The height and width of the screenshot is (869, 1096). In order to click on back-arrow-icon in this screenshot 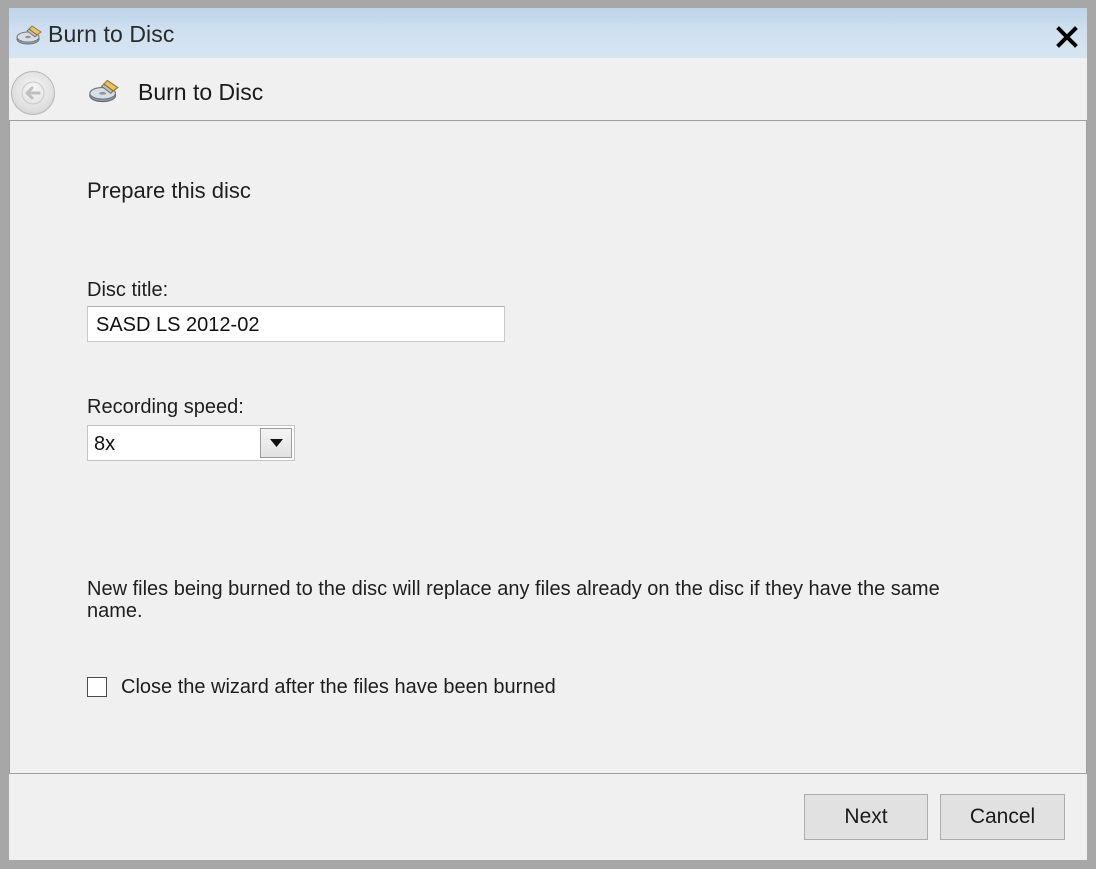, I will do `click(33, 93)`.